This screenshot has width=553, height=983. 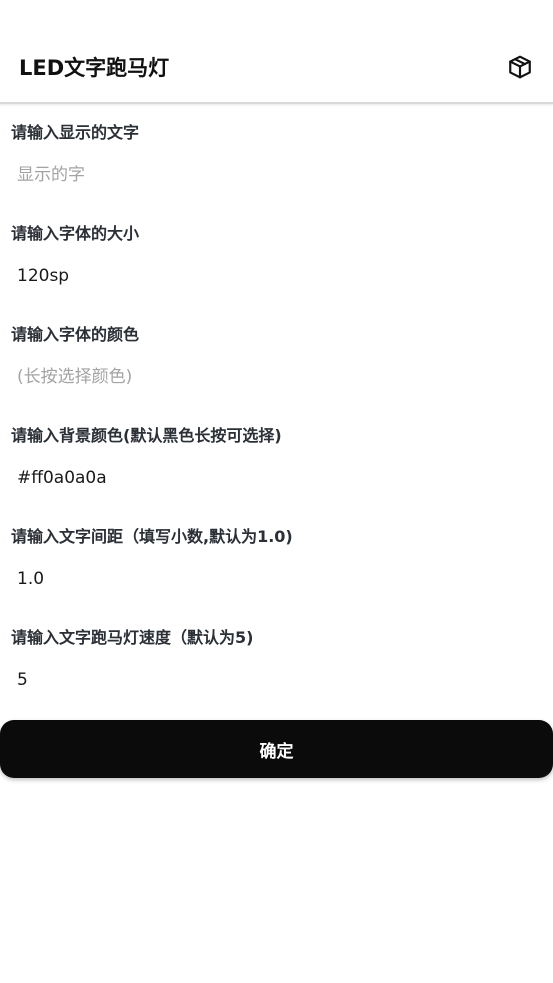 I want to click on display-text-input, so click(x=276, y=175).